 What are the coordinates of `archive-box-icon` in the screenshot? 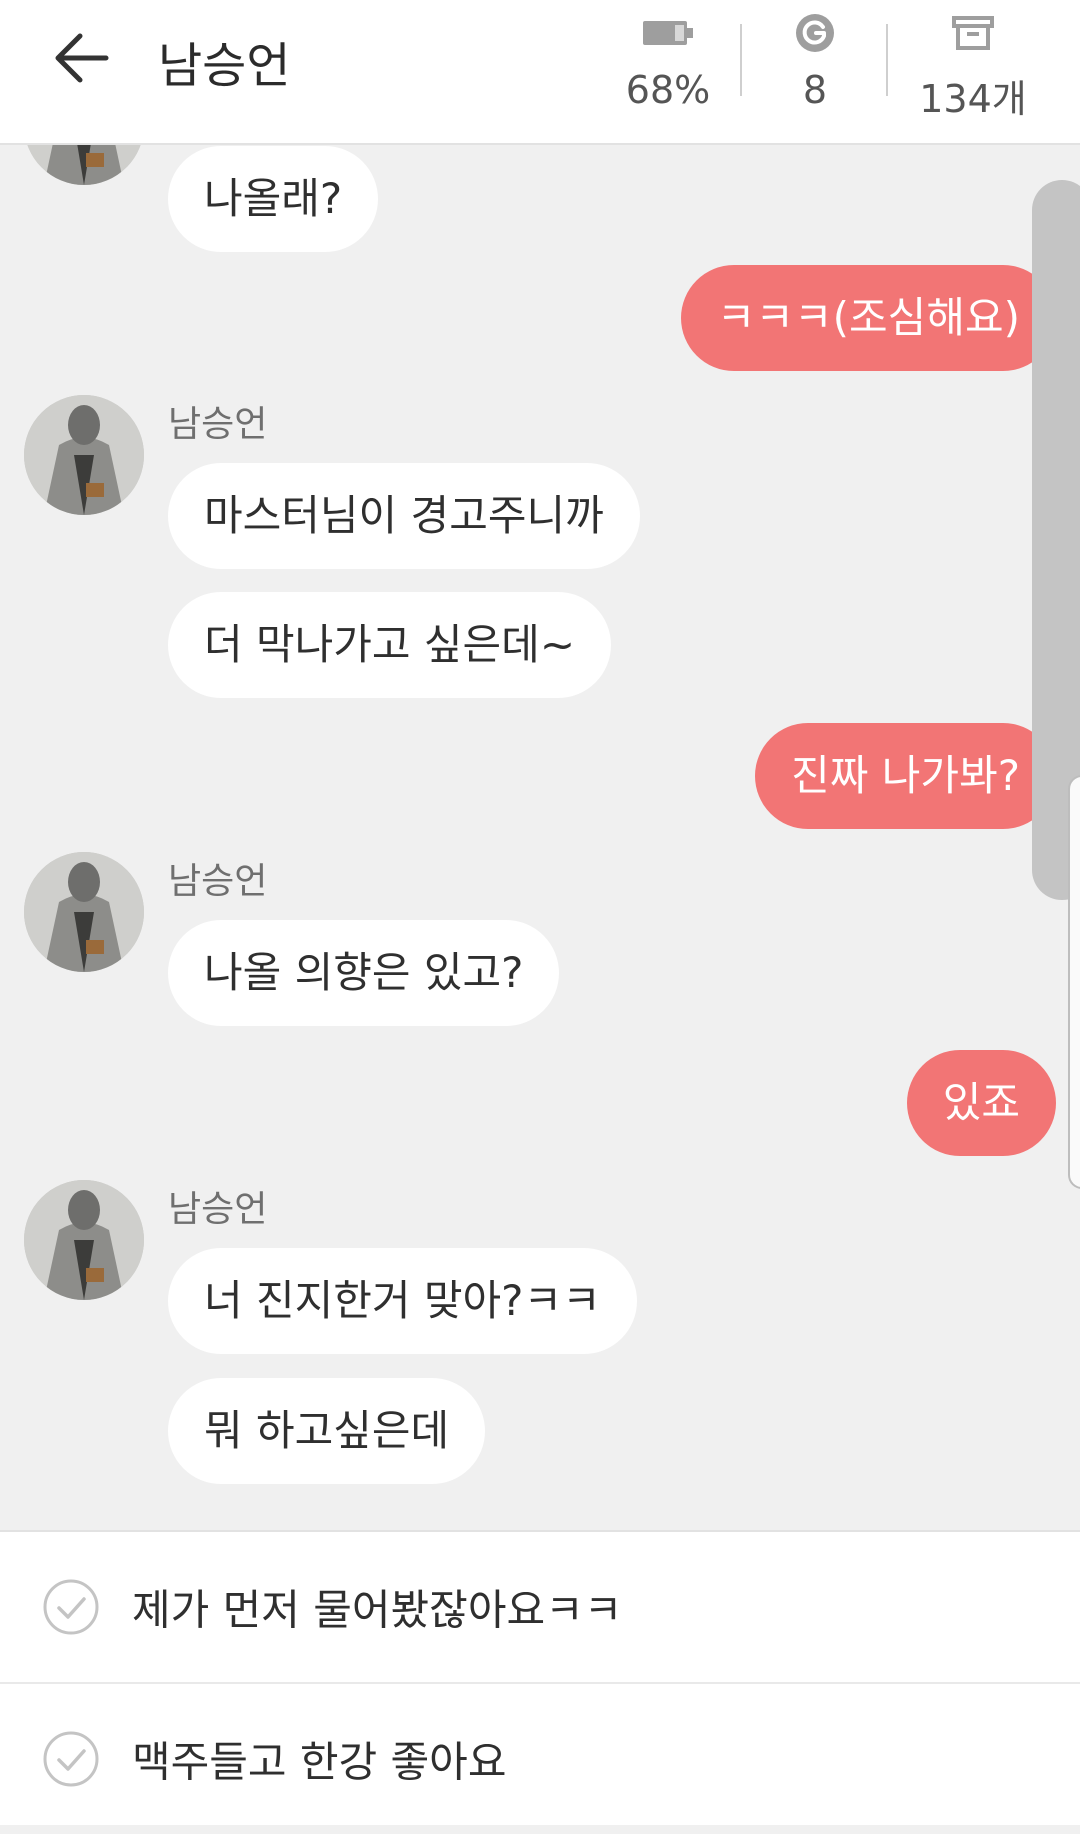 It's located at (973, 33).